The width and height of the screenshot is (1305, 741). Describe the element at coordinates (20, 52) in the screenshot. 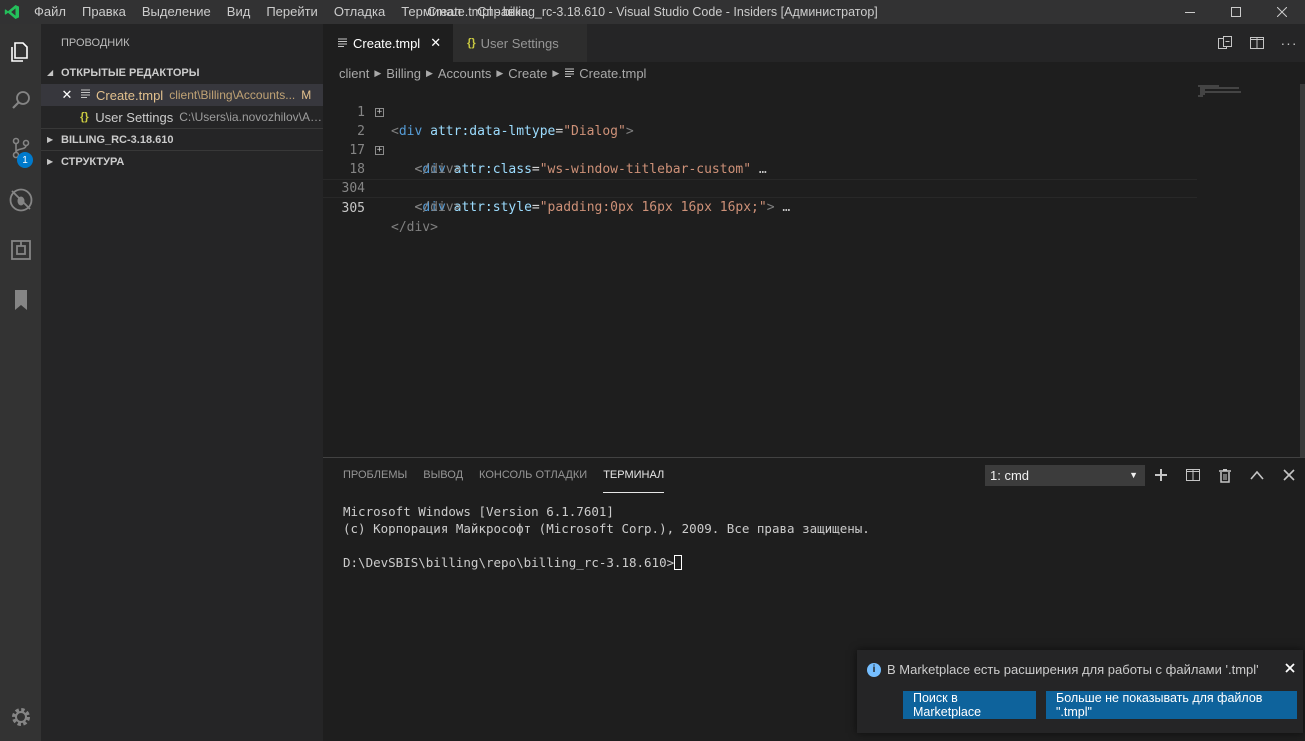

I see `explorer-icon` at that location.